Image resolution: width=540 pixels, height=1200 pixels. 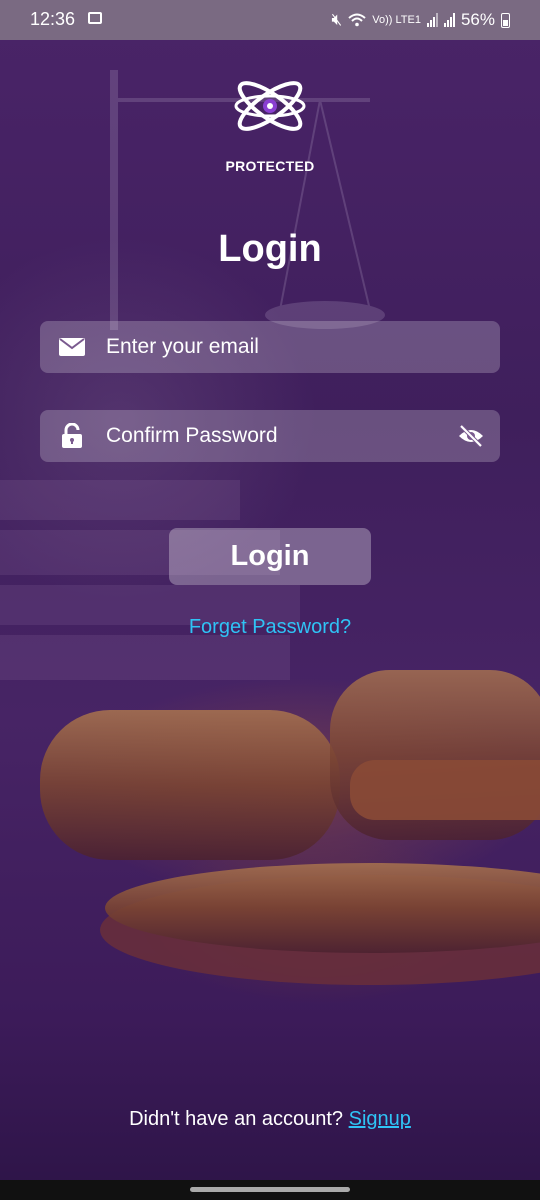 What do you see at coordinates (303, 347) in the screenshot?
I see `email-input` at bounding box center [303, 347].